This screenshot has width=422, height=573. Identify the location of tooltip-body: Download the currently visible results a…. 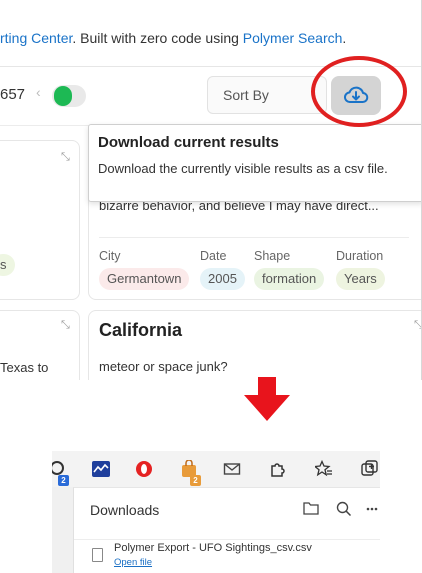
(243, 168).